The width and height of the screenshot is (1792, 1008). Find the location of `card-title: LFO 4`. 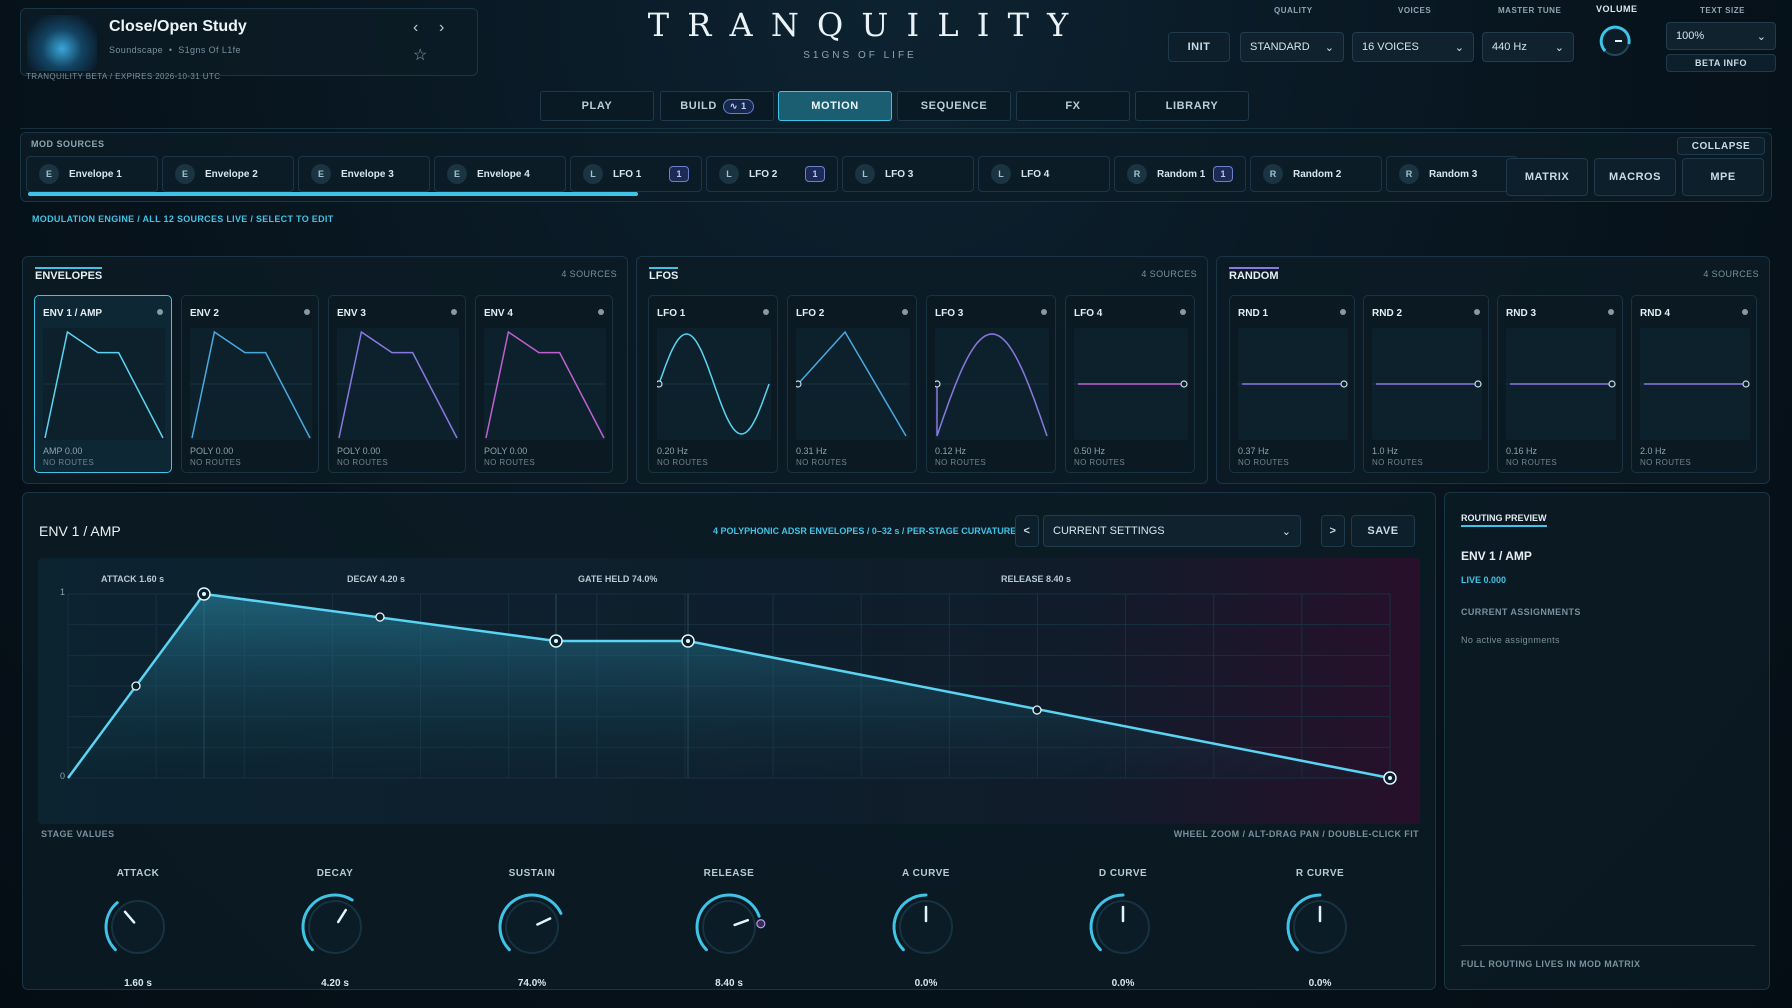

card-title: LFO 4 is located at coordinates (1088, 313).